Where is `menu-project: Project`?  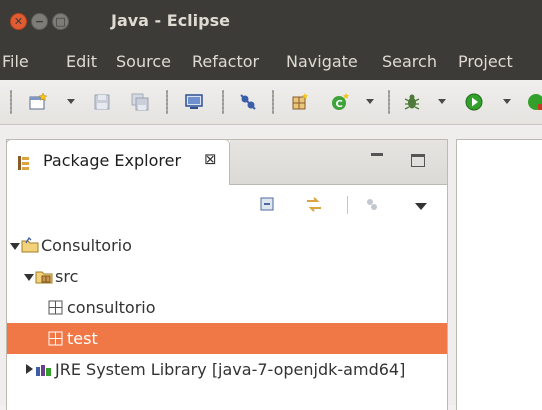
menu-project: Project is located at coordinates (485, 61).